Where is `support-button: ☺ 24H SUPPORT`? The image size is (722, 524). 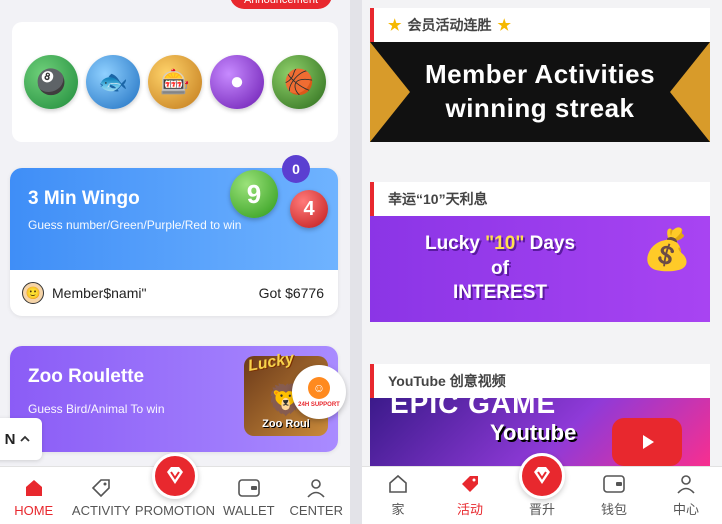
support-button: ☺ 24H SUPPORT is located at coordinates (319, 392).